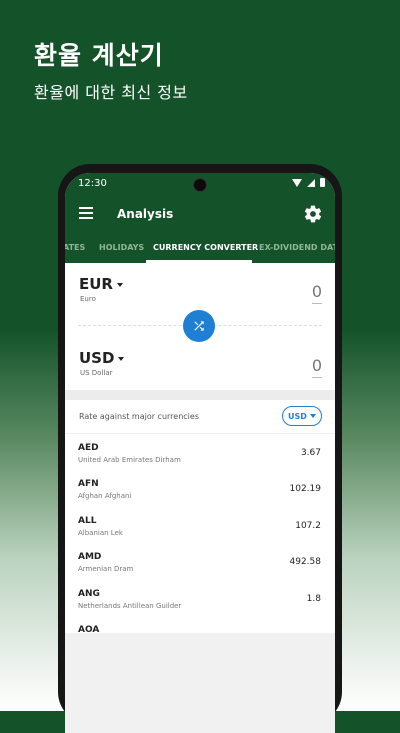 The image size is (400, 733). Describe the element at coordinates (200, 433) in the screenshot. I see `rates-divider` at that location.